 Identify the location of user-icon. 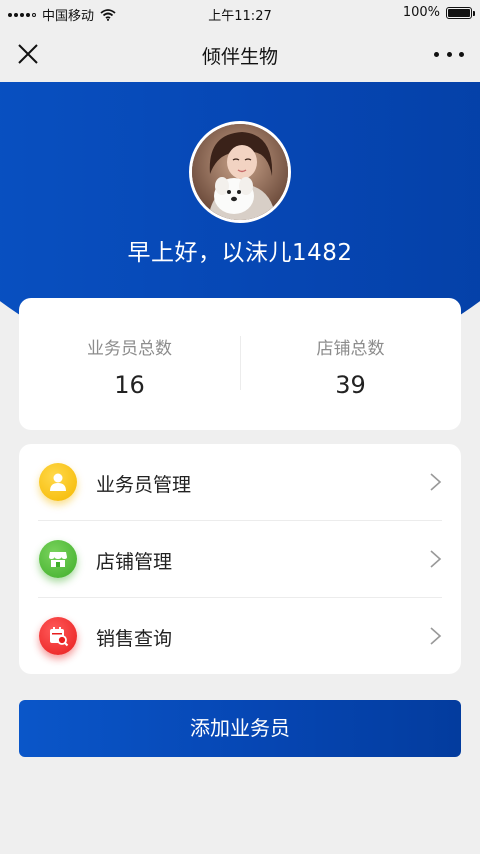
(58, 482).